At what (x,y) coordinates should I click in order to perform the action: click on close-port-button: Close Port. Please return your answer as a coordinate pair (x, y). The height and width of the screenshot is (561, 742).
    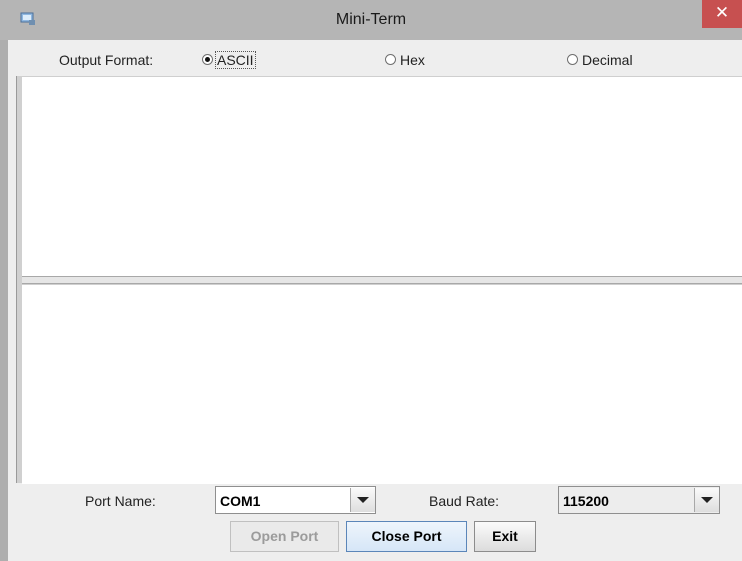
    Looking at the image, I should click on (406, 536).